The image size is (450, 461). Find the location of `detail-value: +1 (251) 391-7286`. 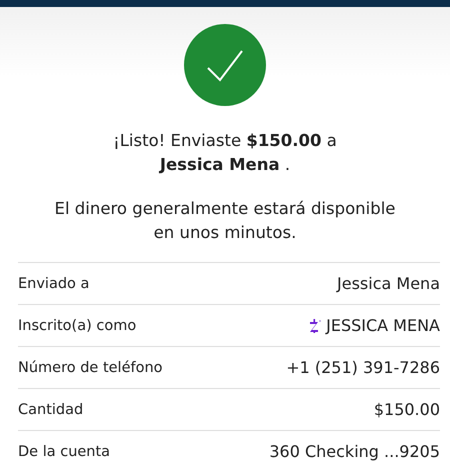

detail-value: +1 (251) 391-7286 is located at coordinates (363, 367).